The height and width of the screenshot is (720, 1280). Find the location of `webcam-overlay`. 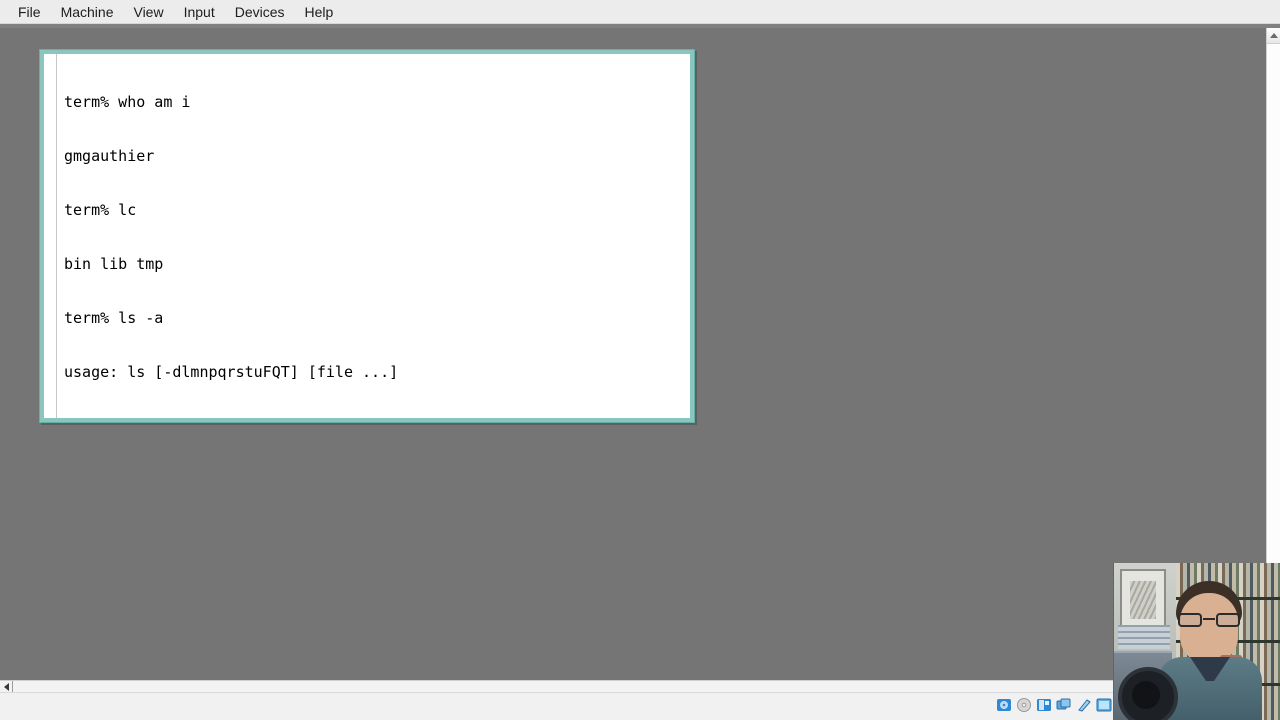

webcam-overlay is located at coordinates (1196, 641).